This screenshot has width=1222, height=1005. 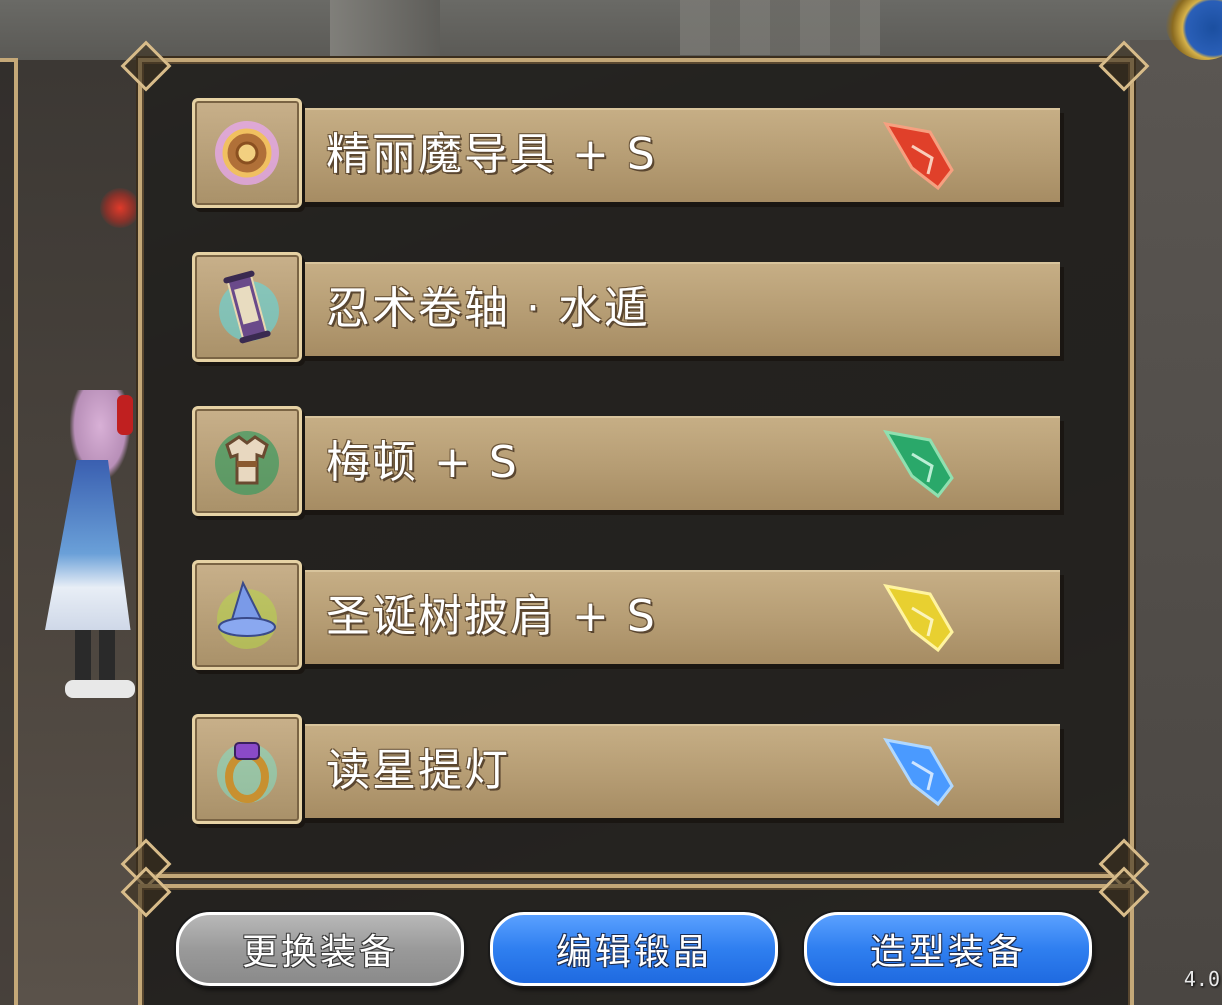 I want to click on background-stone, so click(x=780, y=27).